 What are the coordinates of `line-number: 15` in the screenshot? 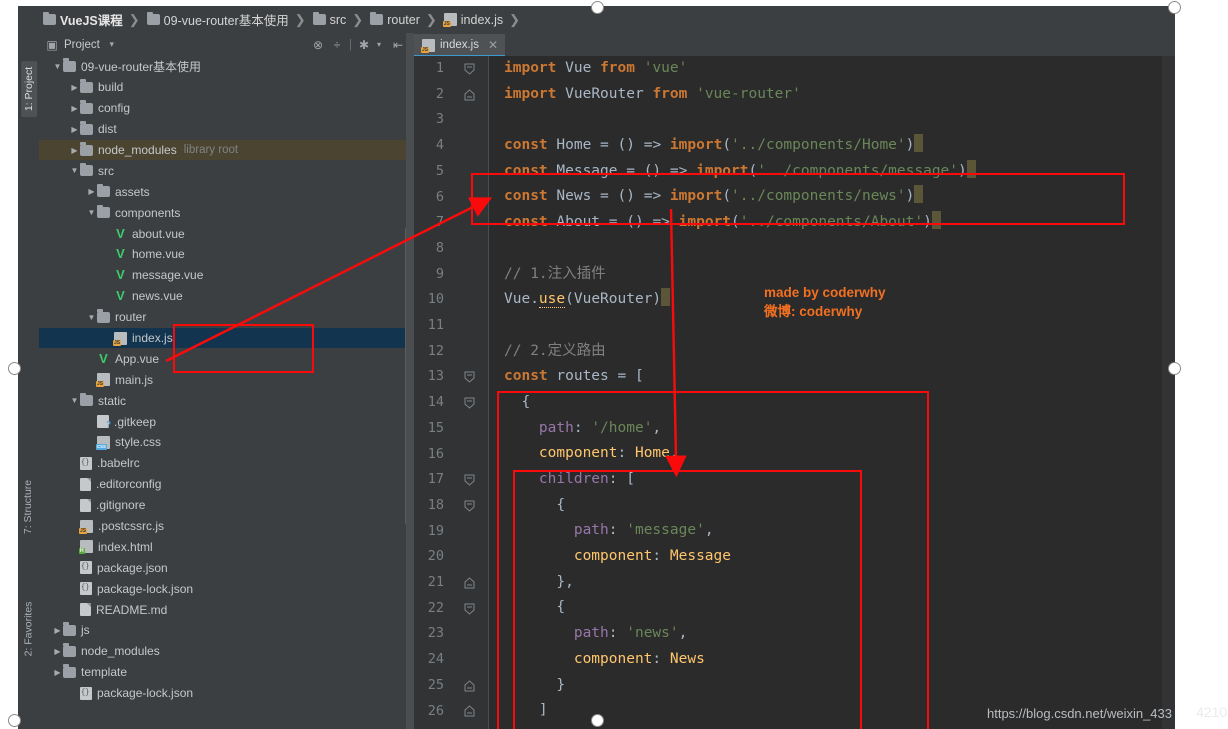 It's located at (435, 427).